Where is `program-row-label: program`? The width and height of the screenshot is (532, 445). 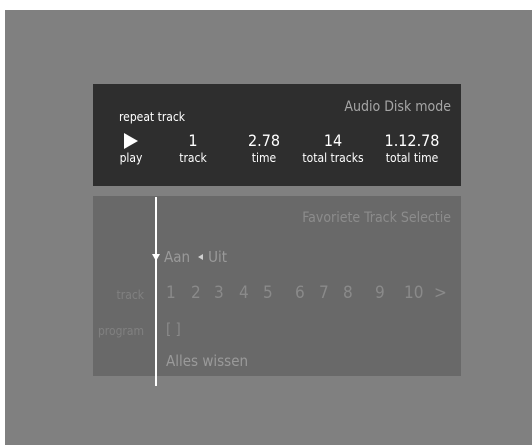
program-row-label: program is located at coordinates (120, 331).